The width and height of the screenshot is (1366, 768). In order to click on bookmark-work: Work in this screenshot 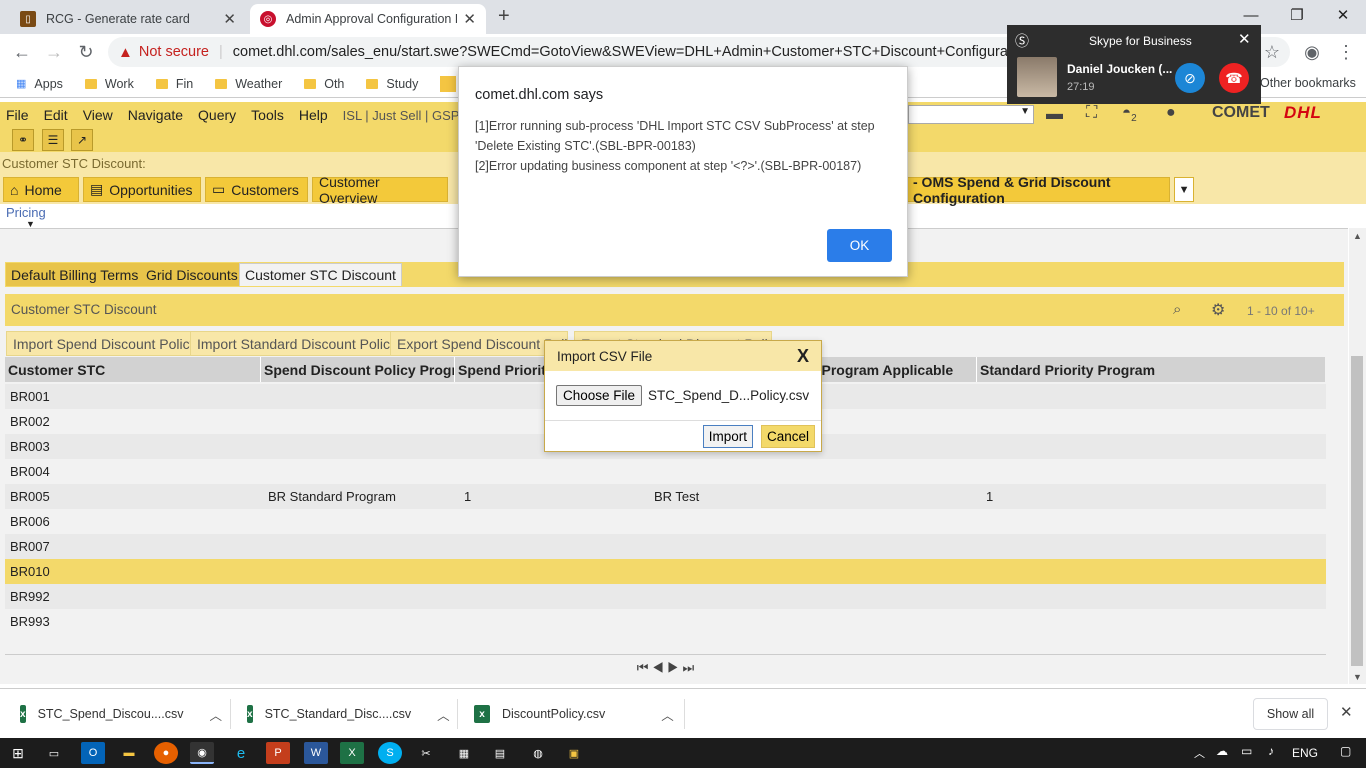, I will do `click(109, 84)`.